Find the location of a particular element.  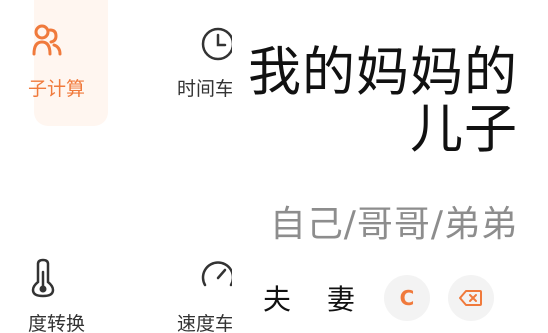

key-clear: C is located at coordinates (407, 298).